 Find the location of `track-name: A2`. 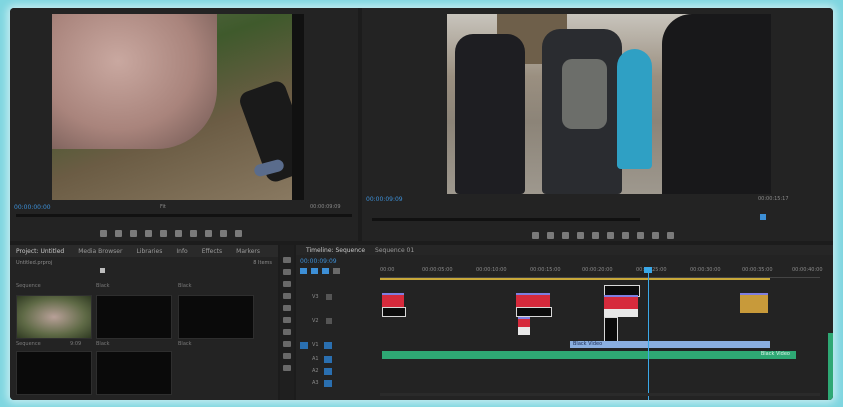

track-name: A2 is located at coordinates (315, 371).